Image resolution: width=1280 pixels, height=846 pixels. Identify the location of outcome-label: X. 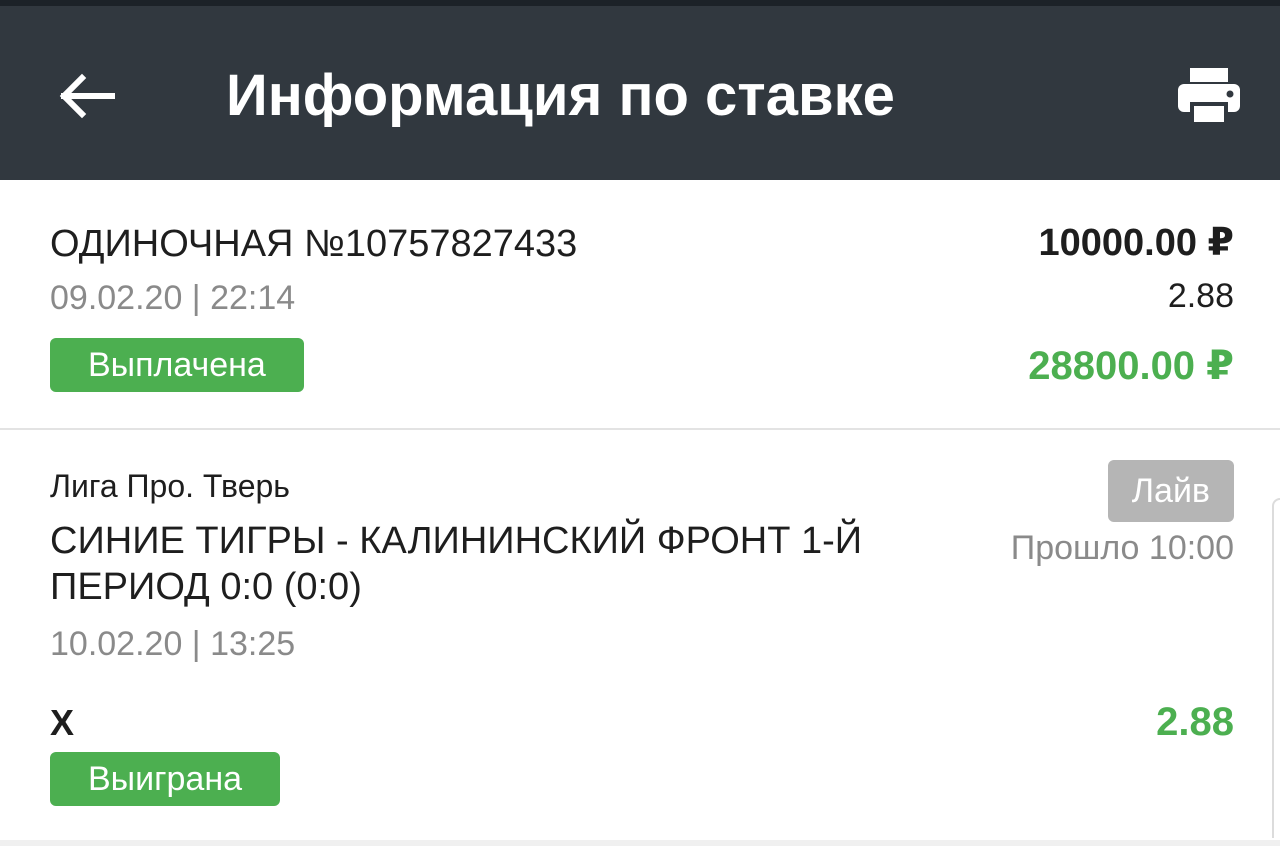
(62, 722).